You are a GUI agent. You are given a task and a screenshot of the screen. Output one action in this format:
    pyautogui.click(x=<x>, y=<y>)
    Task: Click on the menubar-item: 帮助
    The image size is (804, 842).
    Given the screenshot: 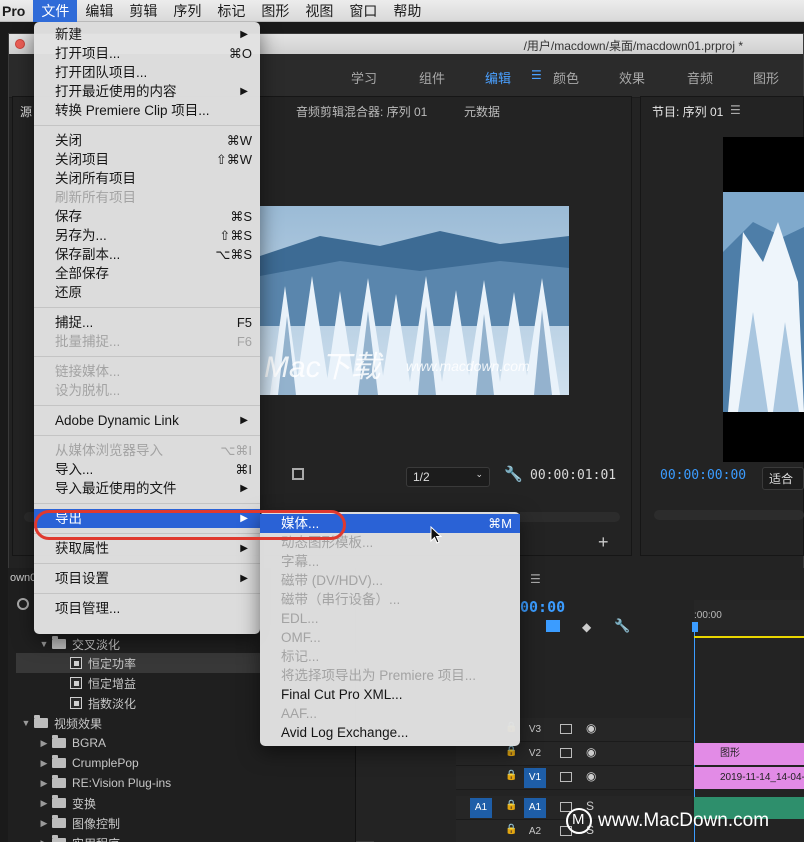 What is the action you would take?
    pyautogui.click(x=407, y=11)
    